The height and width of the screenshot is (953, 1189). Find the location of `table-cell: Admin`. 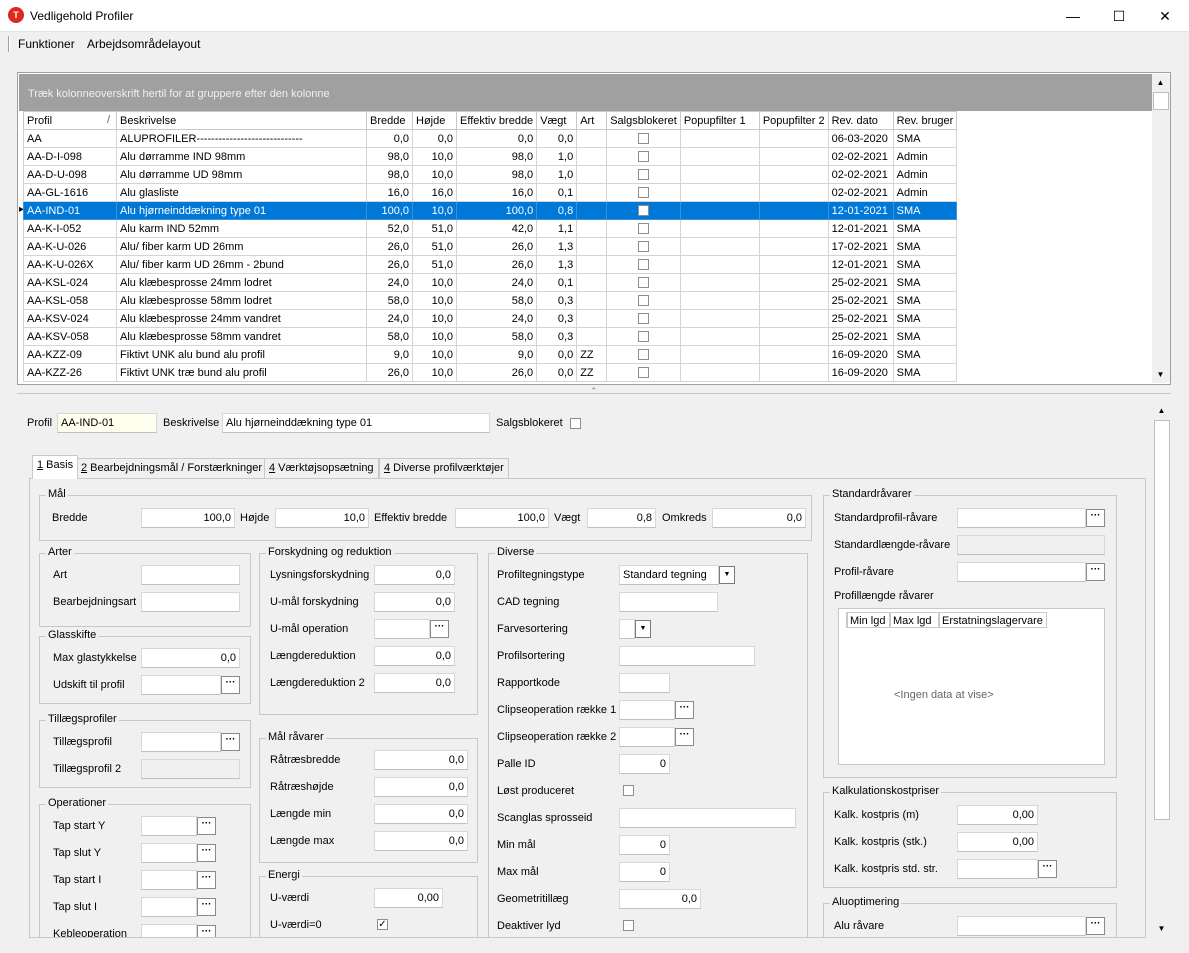

table-cell: Admin is located at coordinates (925, 156).